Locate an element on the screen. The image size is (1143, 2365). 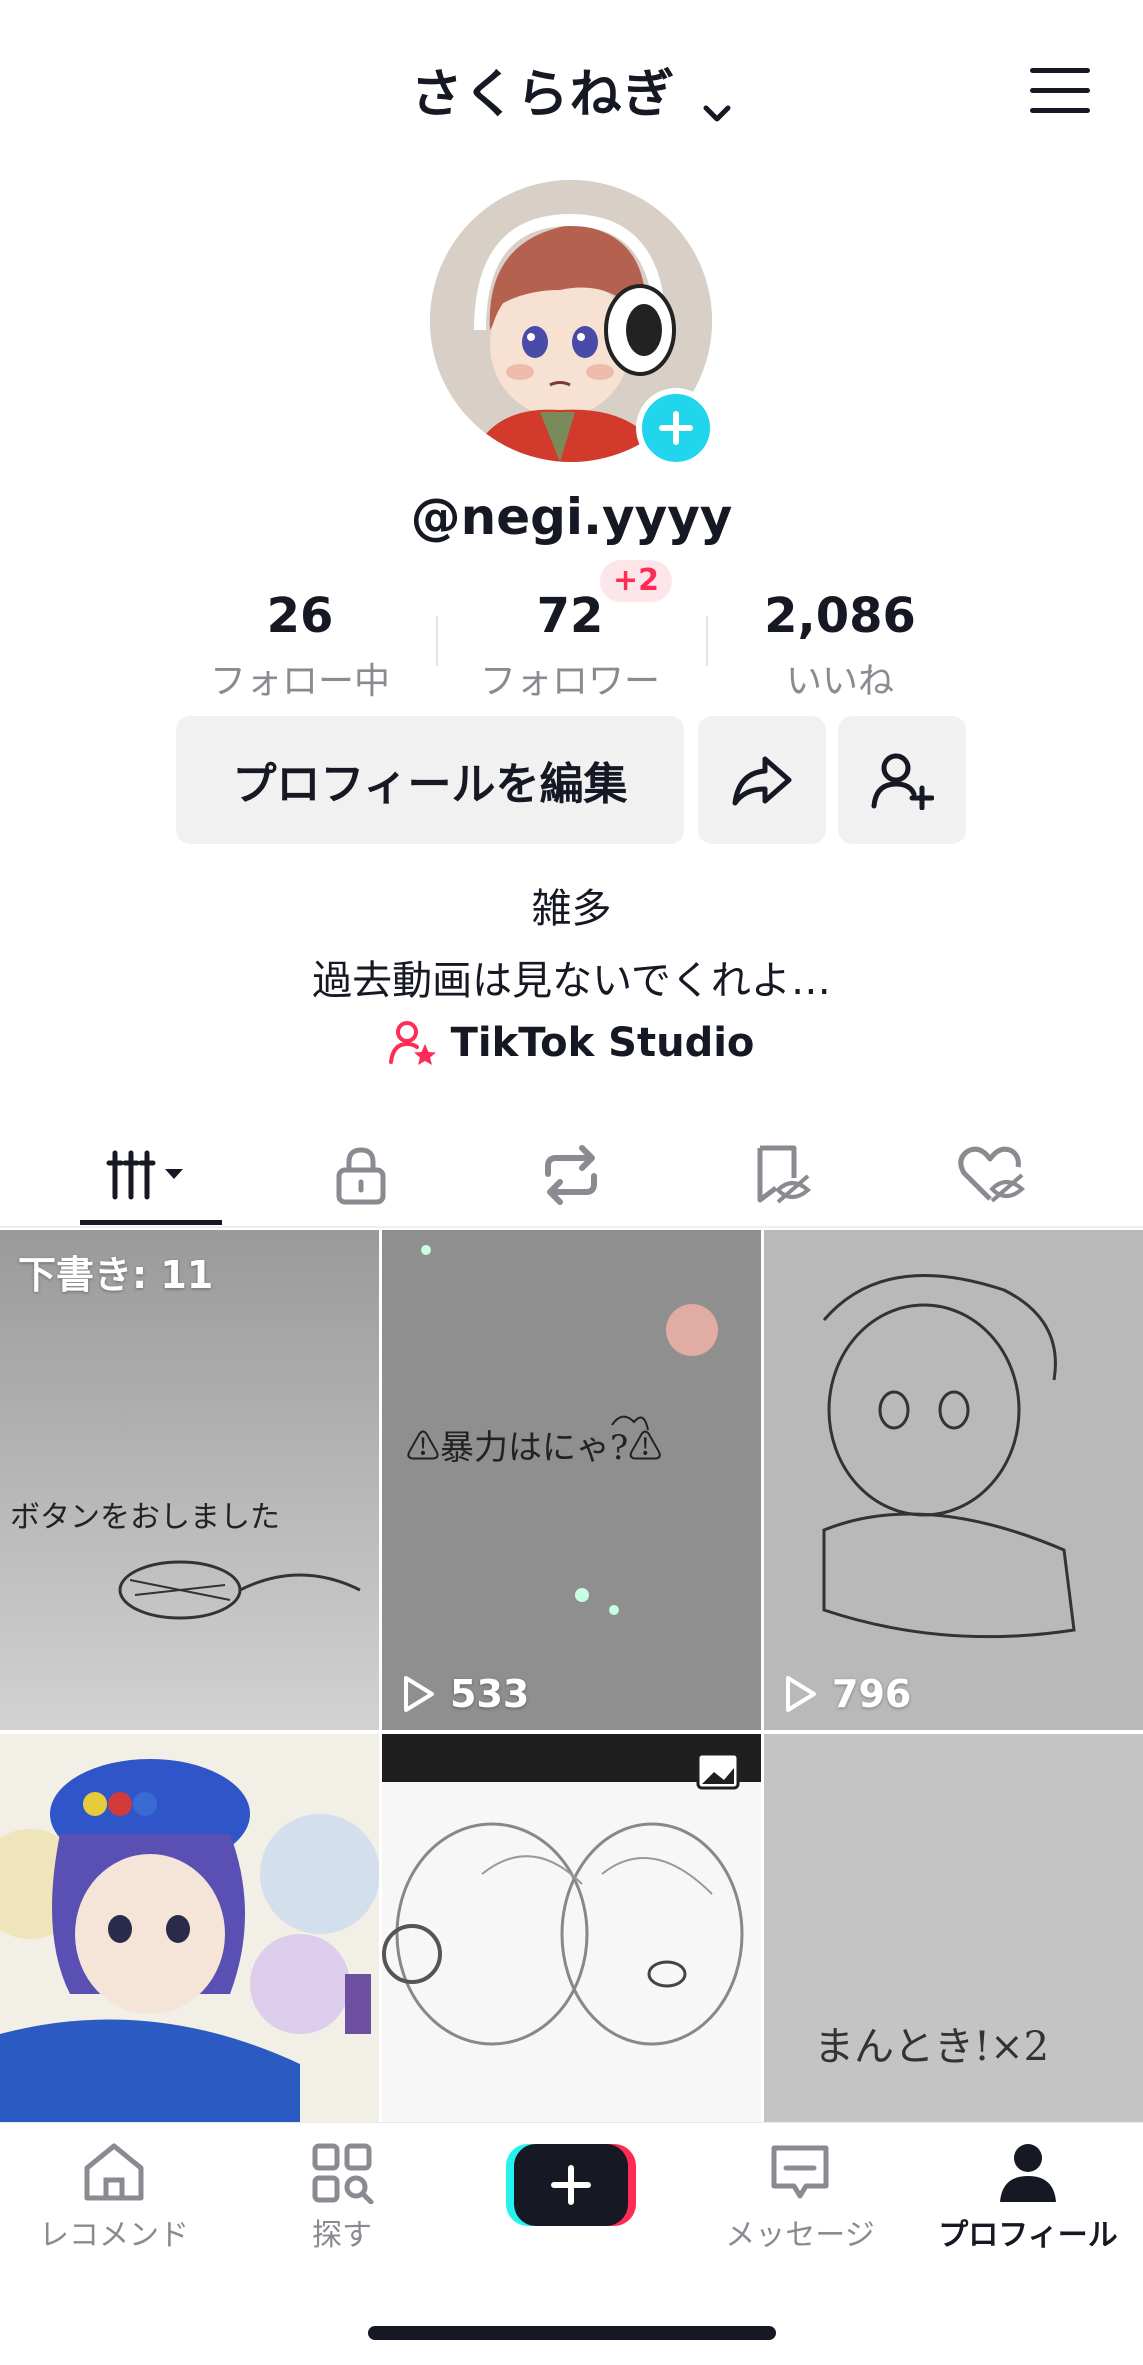
add-friend-icon is located at coordinates (902, 781).